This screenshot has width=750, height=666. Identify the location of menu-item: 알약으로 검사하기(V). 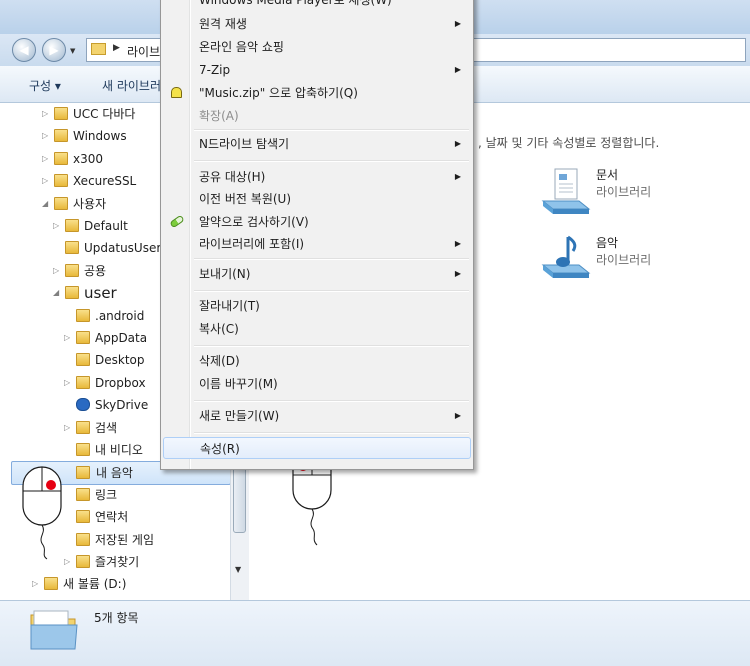
(317, 222).